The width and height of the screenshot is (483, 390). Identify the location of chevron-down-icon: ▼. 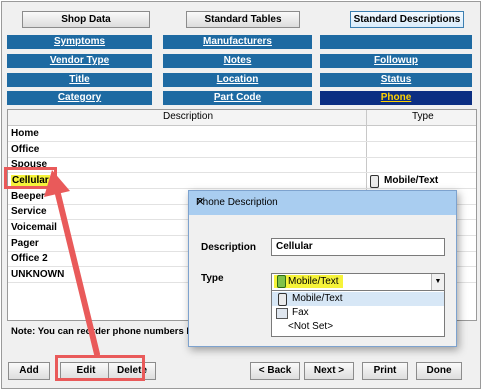
(437, 282).